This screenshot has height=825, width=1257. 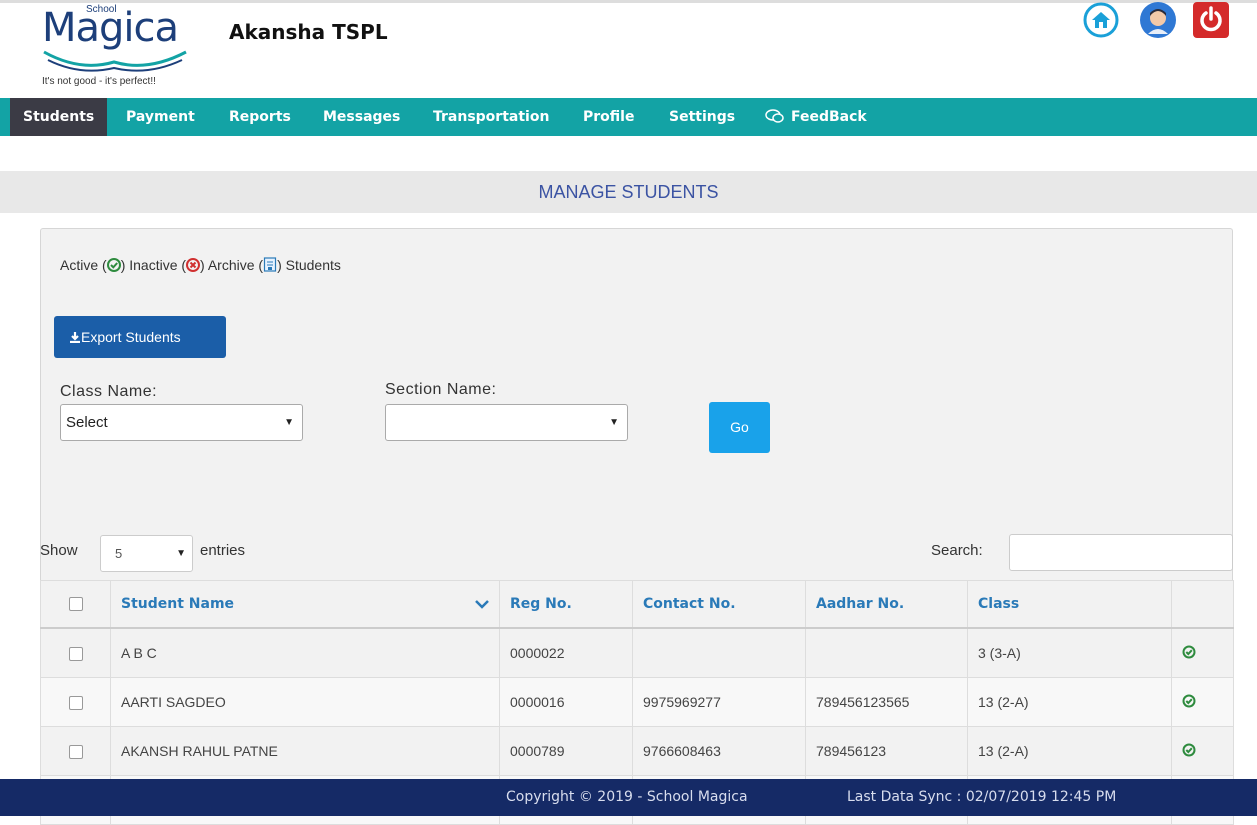 I want to click on cell-reg-no: 0000789, so click(x=566, y=751).